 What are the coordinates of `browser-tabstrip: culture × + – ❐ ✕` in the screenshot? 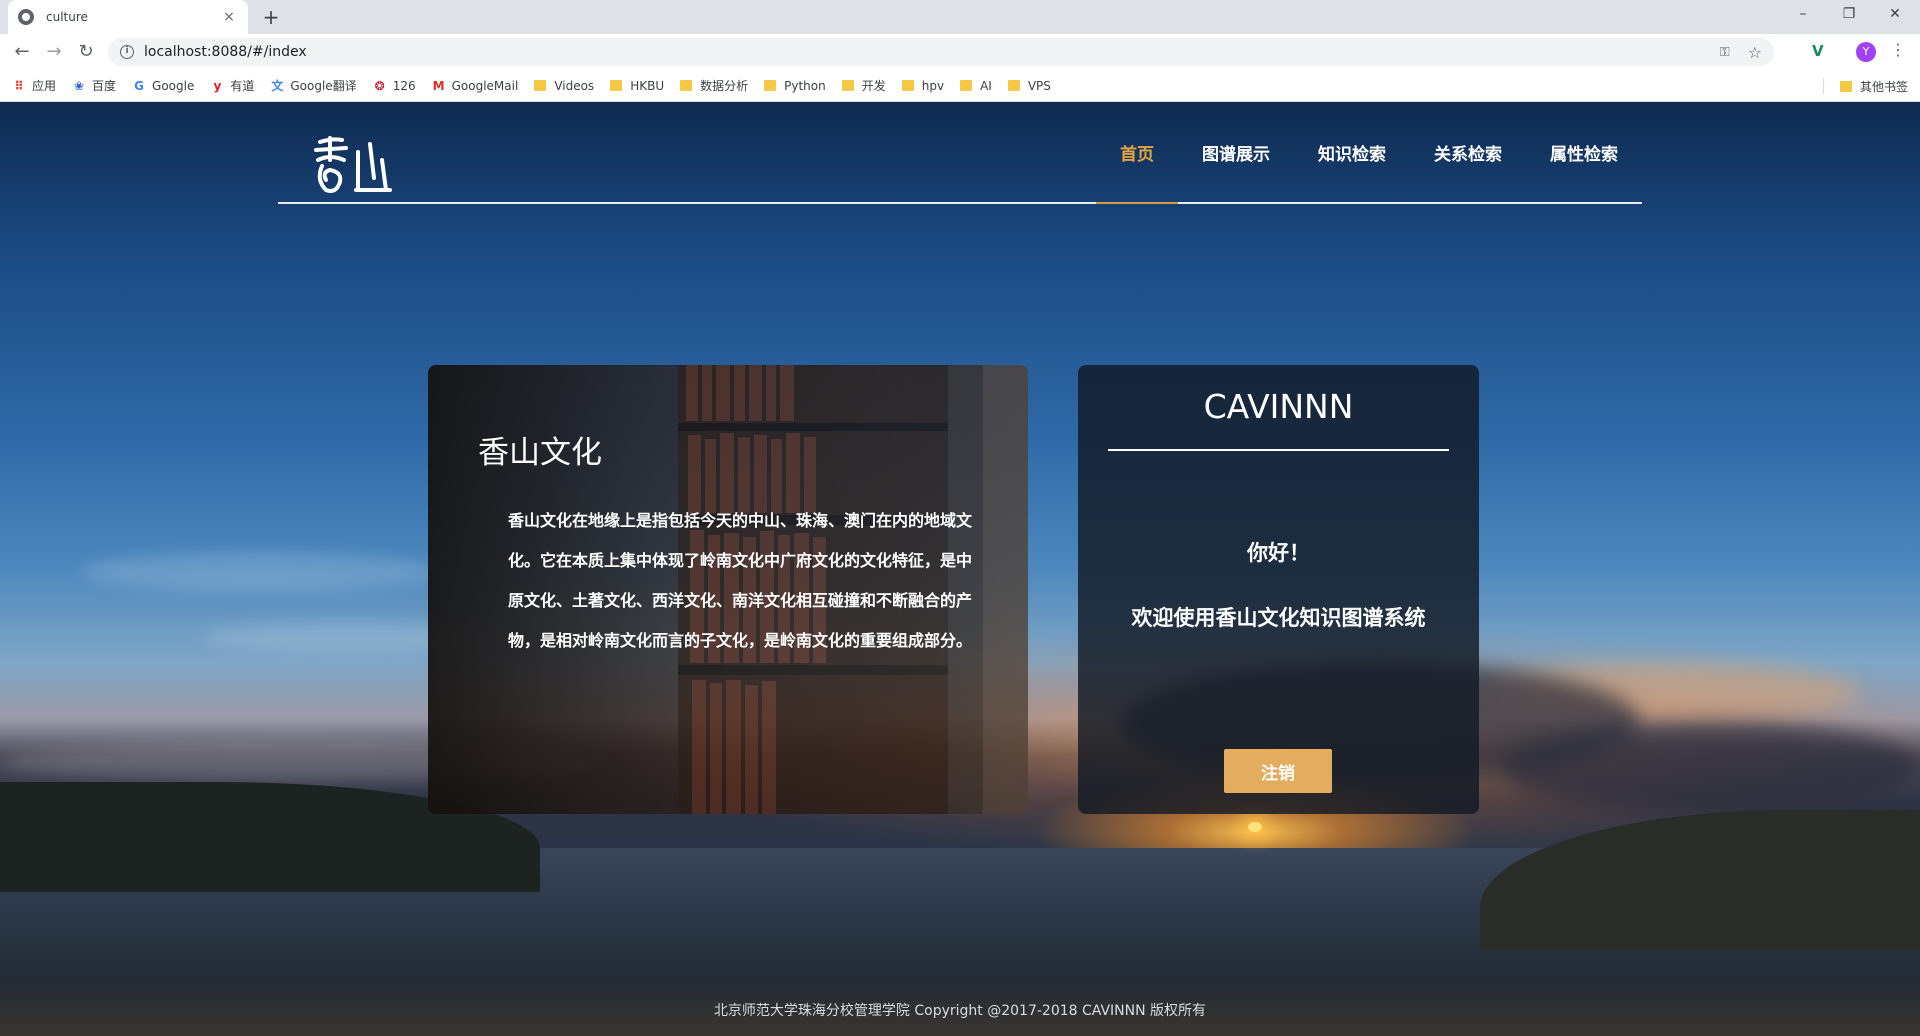 It's located at (960, 17).